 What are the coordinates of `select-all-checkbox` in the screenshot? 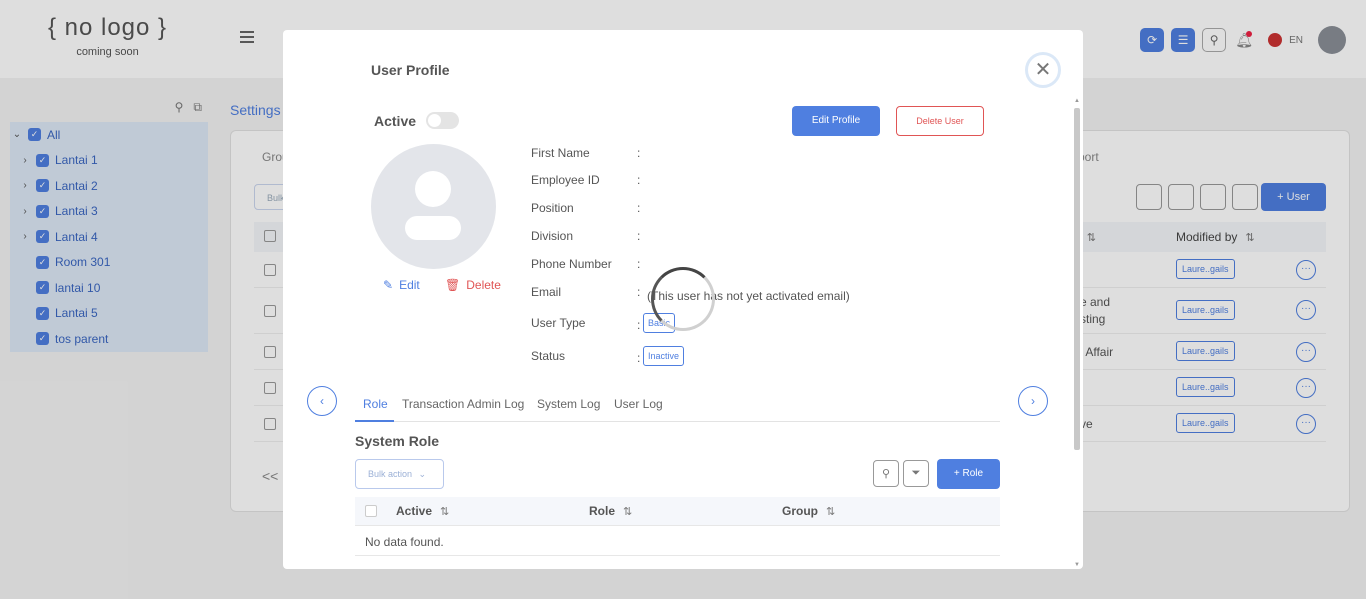 It's located at (371, 511).